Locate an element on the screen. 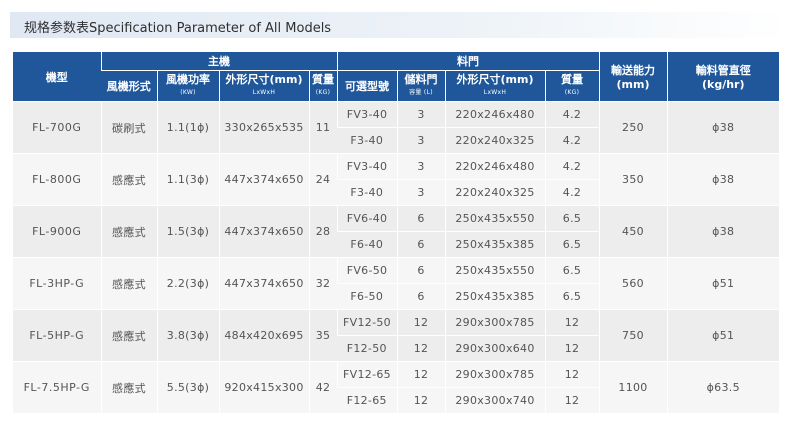 The width and height of the screenshot is (800, 422). header-hopper-weight-label: 質量 is located at coordinates (572, 79).